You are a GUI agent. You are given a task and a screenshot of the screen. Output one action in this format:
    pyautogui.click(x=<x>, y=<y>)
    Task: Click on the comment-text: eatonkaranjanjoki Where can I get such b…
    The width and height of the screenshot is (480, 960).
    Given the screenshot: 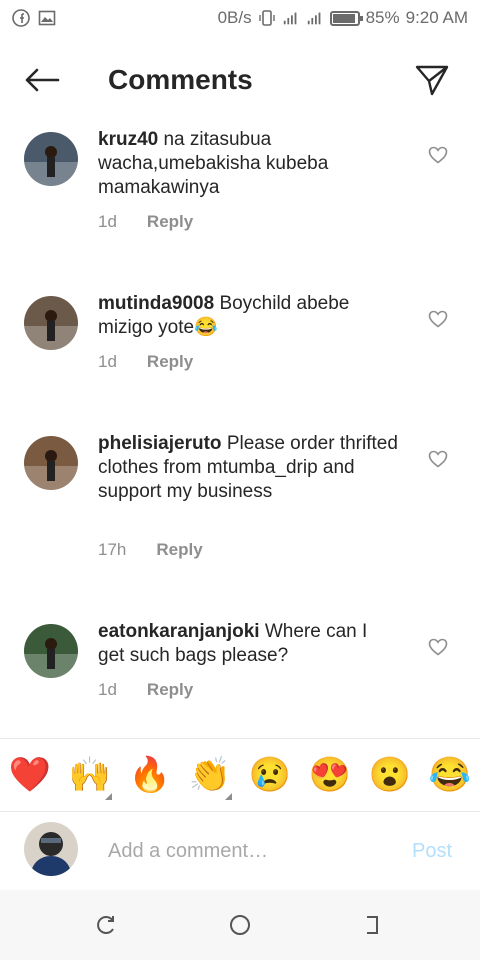 What is the action you would take?
    pyautogui.click(x=248, y=644)
    